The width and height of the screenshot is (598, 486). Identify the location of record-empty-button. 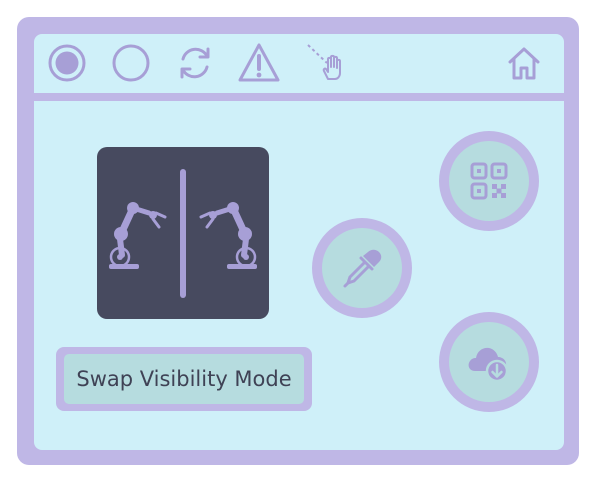
(131, 63).